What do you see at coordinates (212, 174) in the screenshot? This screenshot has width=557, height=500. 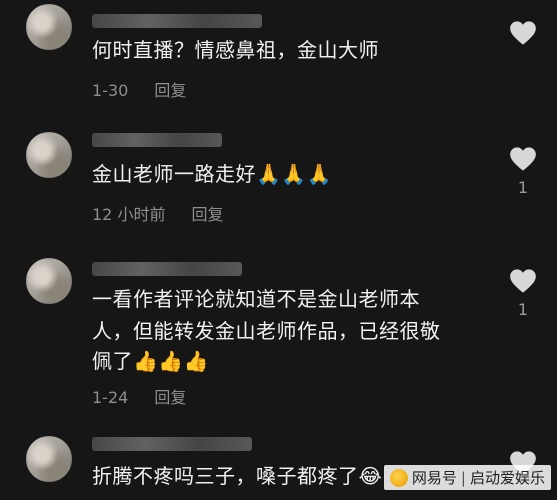 I see `comment-text: 金山老师一路走好🙏🙏🙏` at bounding box center [212, 174].